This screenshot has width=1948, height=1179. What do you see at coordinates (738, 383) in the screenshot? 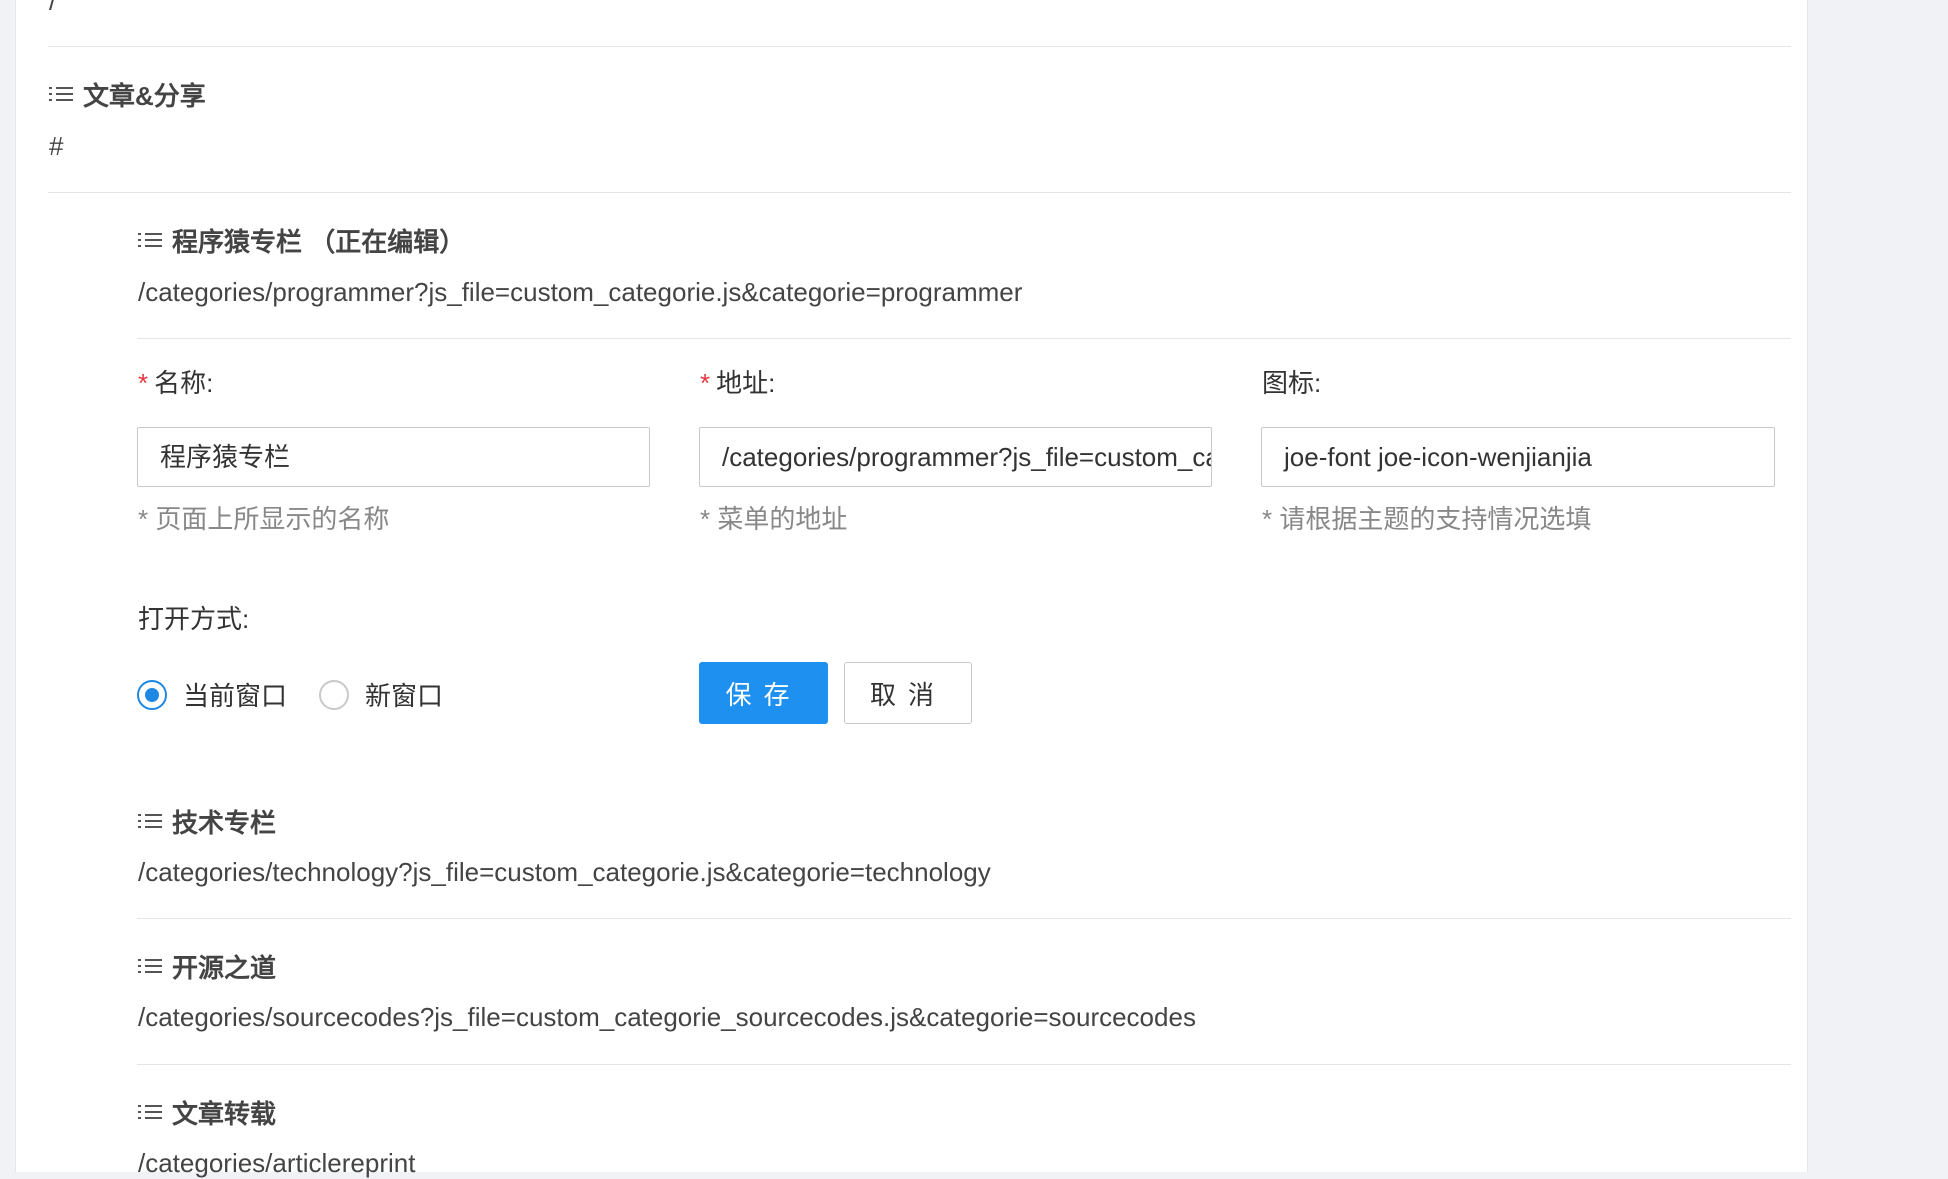
I see `address-label: * 地址:` at bounding box center [738, 383].